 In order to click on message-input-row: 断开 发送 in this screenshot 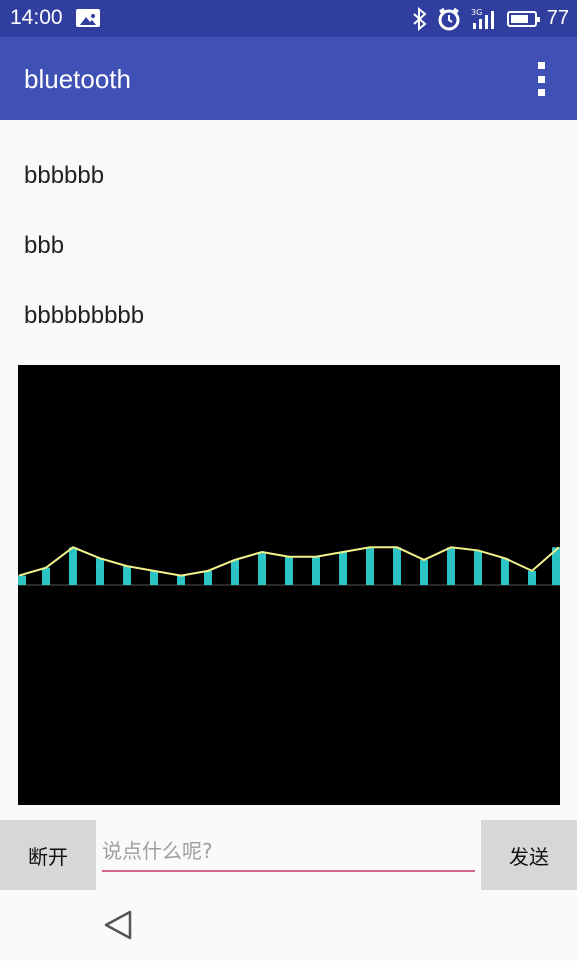, I will do `click(288, 855)`.